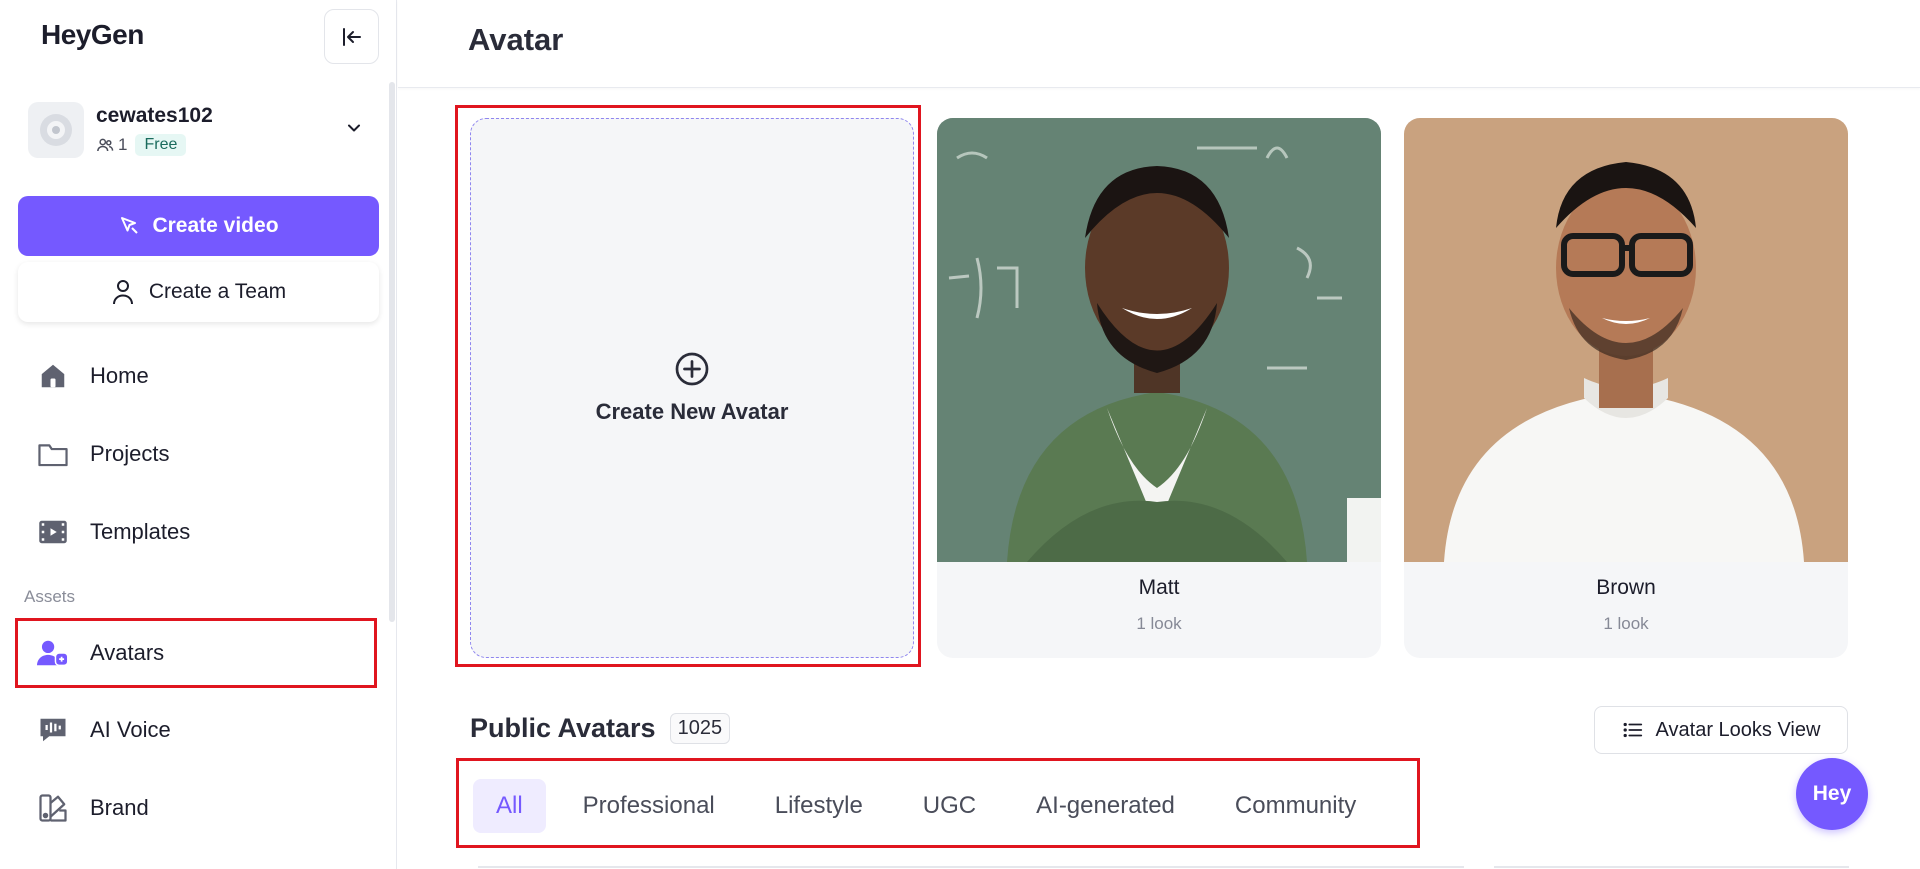 The image size is (1920, 869). What do you see at coordinates (509, 806) in the screenshot?
I see `tab-all: All` at bounding box center [509, 806].